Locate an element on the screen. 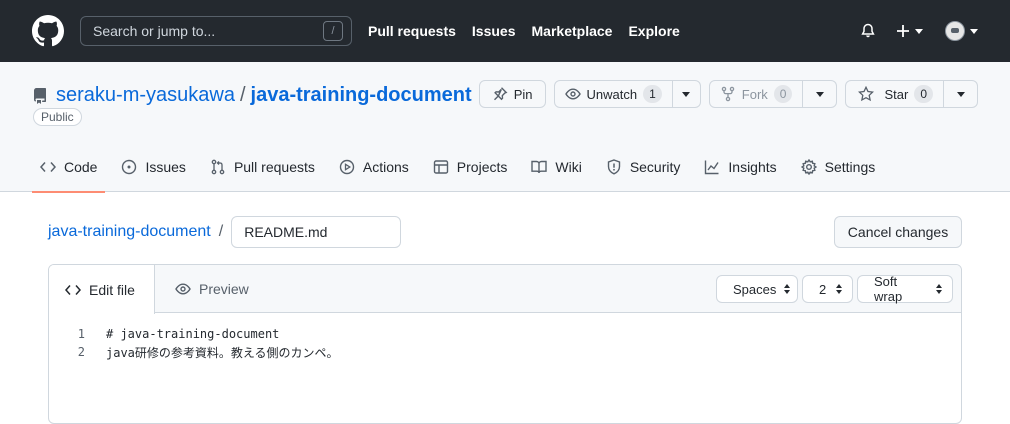  unwatch-label: Unwatch is located at coordinates (612, 94).